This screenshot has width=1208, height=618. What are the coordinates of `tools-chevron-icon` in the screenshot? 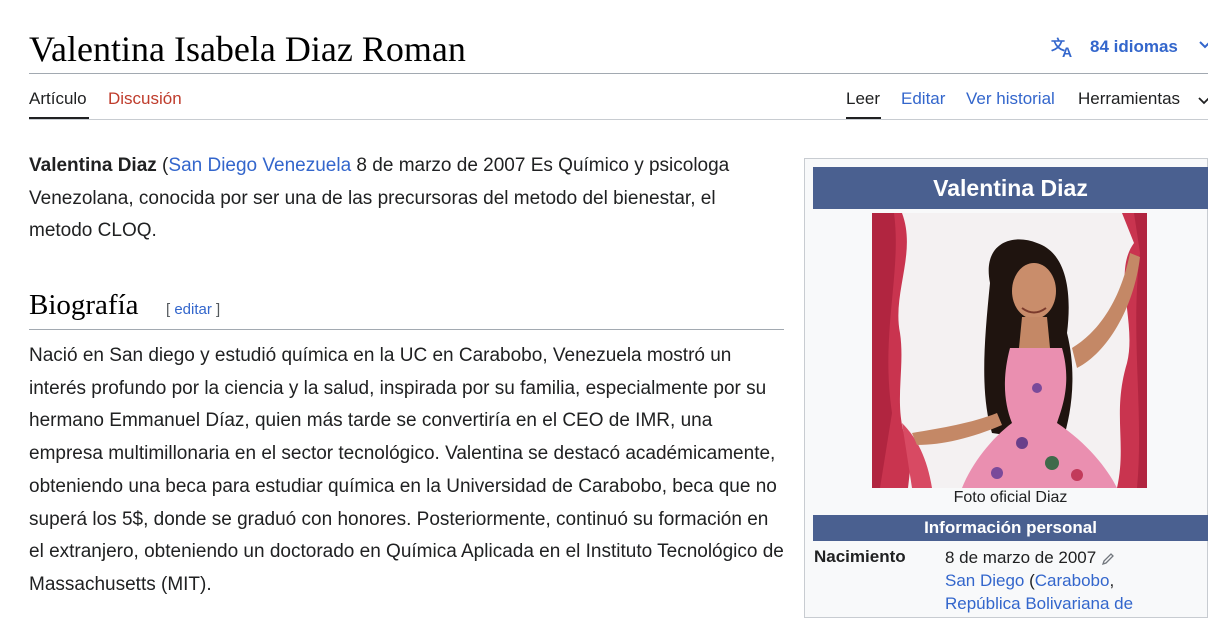 It's located at (1203, 100).